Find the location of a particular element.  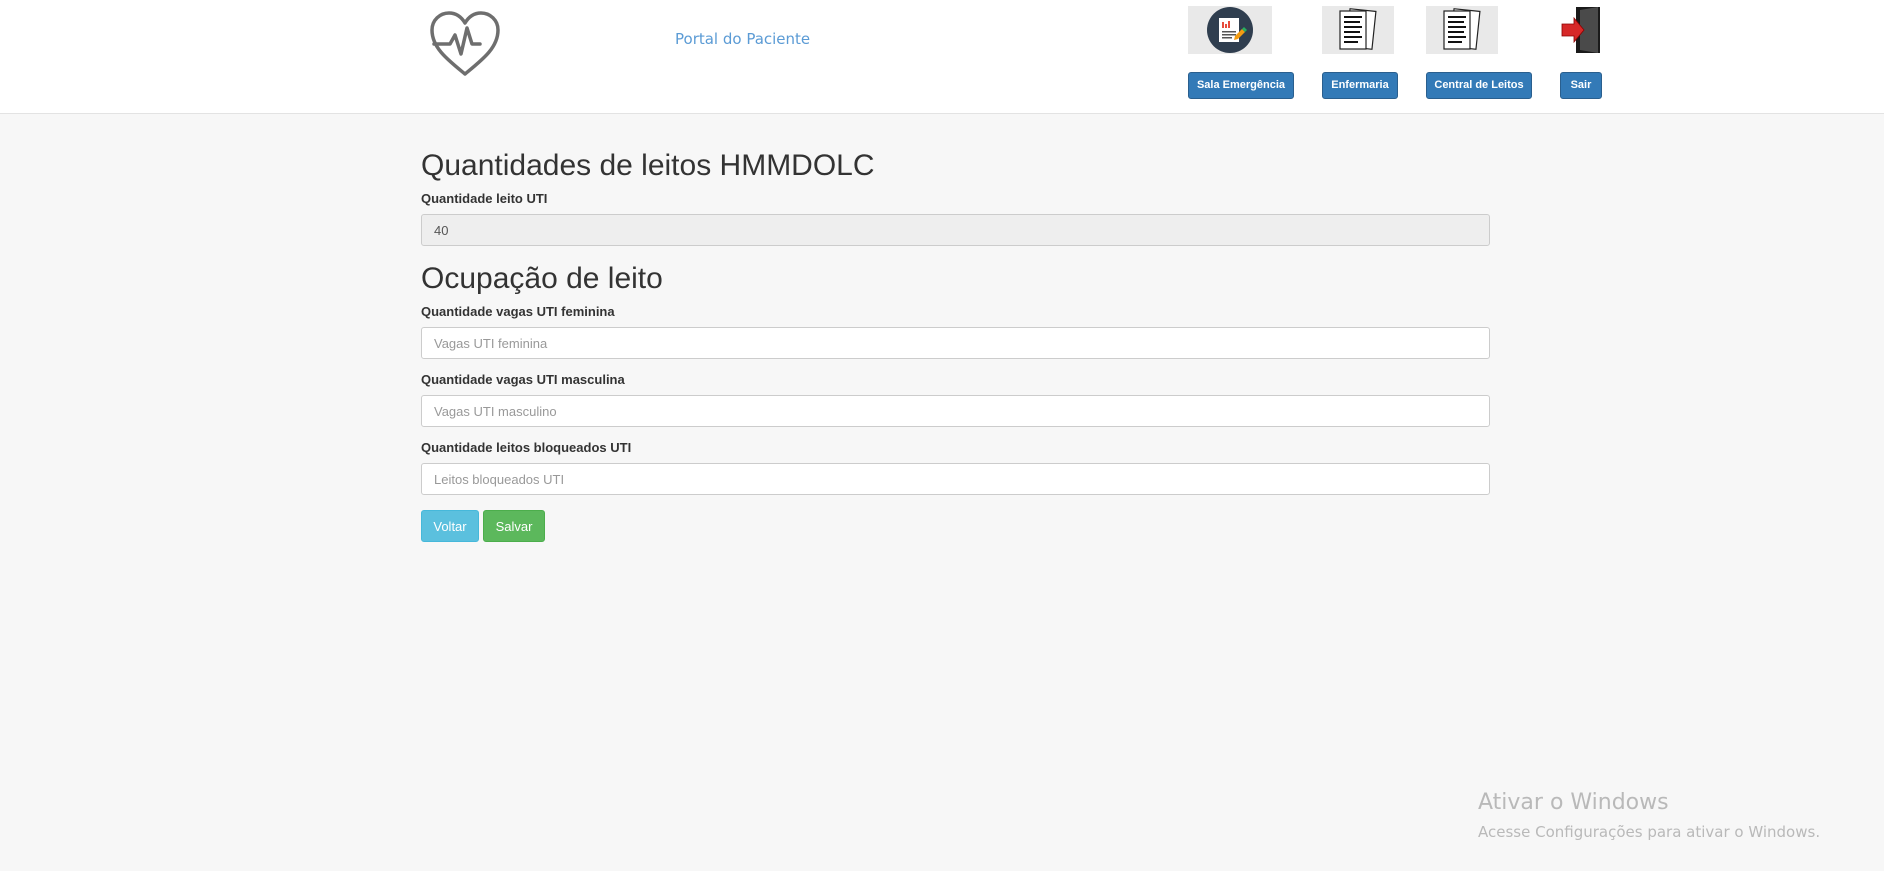

female-vacancies-label: Quantidade vagas UTI feminina is located at coordinates (518, 311).